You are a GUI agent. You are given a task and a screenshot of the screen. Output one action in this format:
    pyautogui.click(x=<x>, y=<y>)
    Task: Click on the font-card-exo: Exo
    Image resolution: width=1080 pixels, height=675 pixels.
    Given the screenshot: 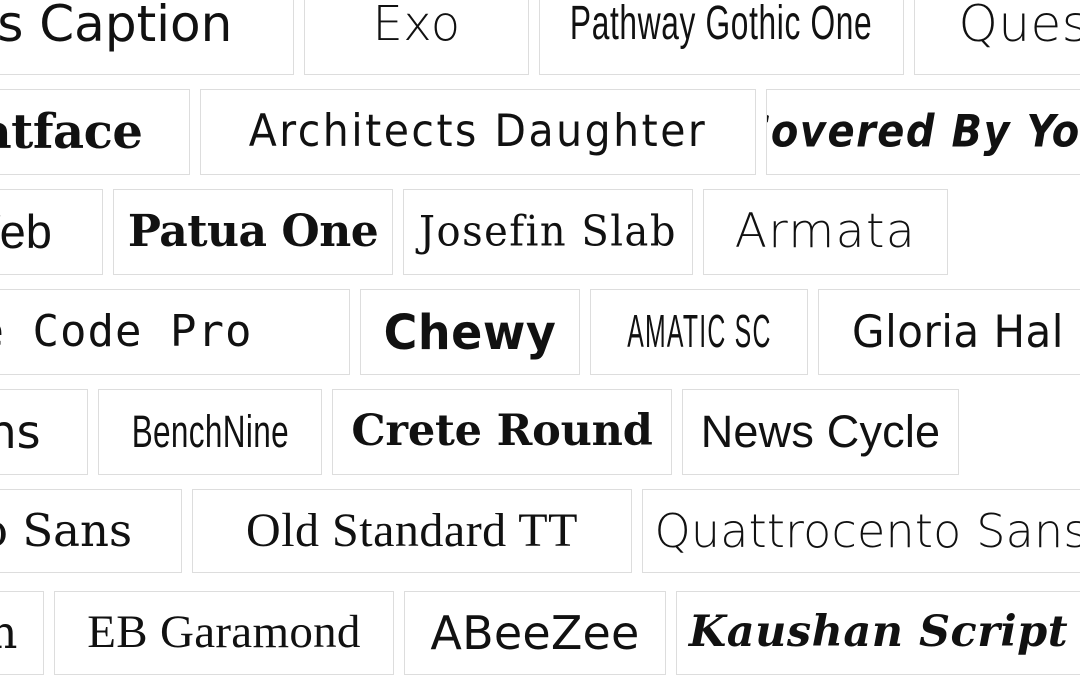 What is the action you would take?
    pyautogui.click(x=416, y=37)
    